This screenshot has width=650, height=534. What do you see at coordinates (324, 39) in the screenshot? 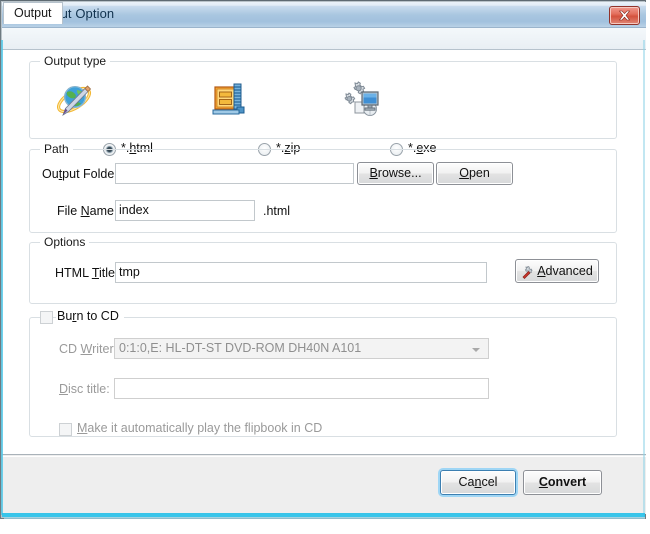
I see `tab-strip` at bounding box center [324, 39].